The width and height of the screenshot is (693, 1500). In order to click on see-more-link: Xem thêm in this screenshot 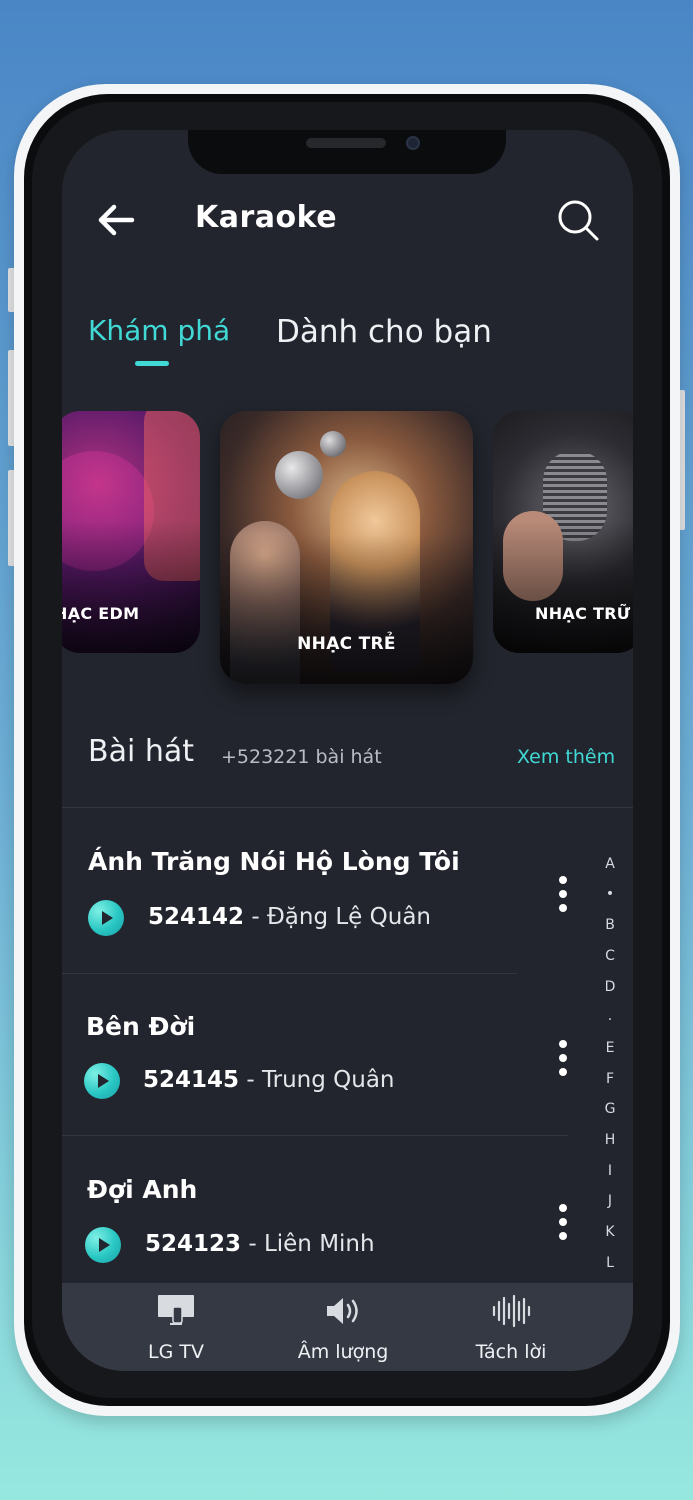, I will do `click(566, 757)`.